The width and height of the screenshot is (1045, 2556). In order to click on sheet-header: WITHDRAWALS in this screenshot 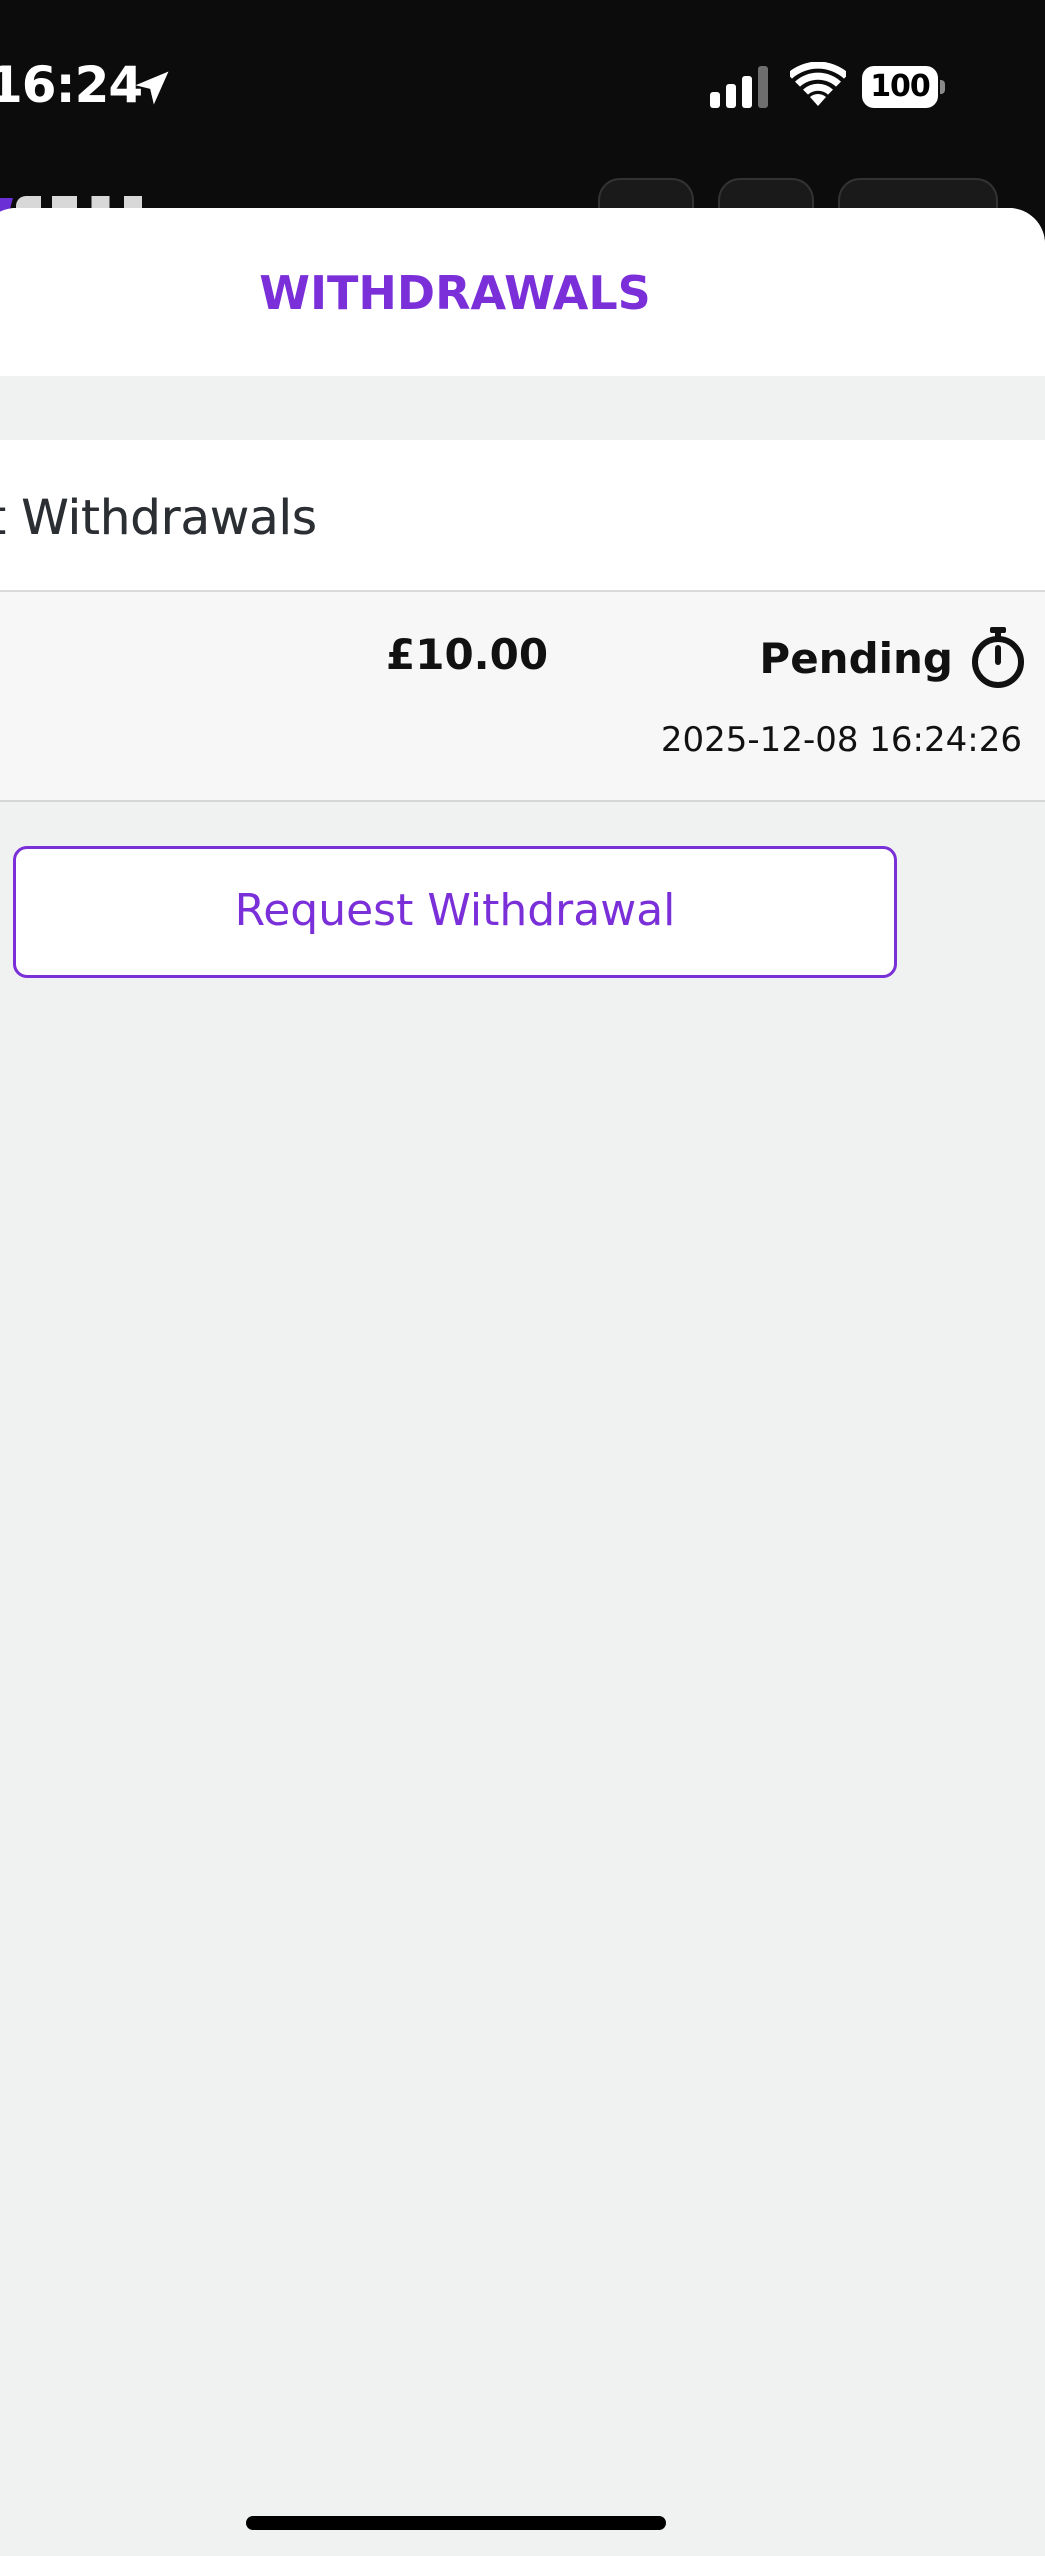, I will do `click(522, 292)`.